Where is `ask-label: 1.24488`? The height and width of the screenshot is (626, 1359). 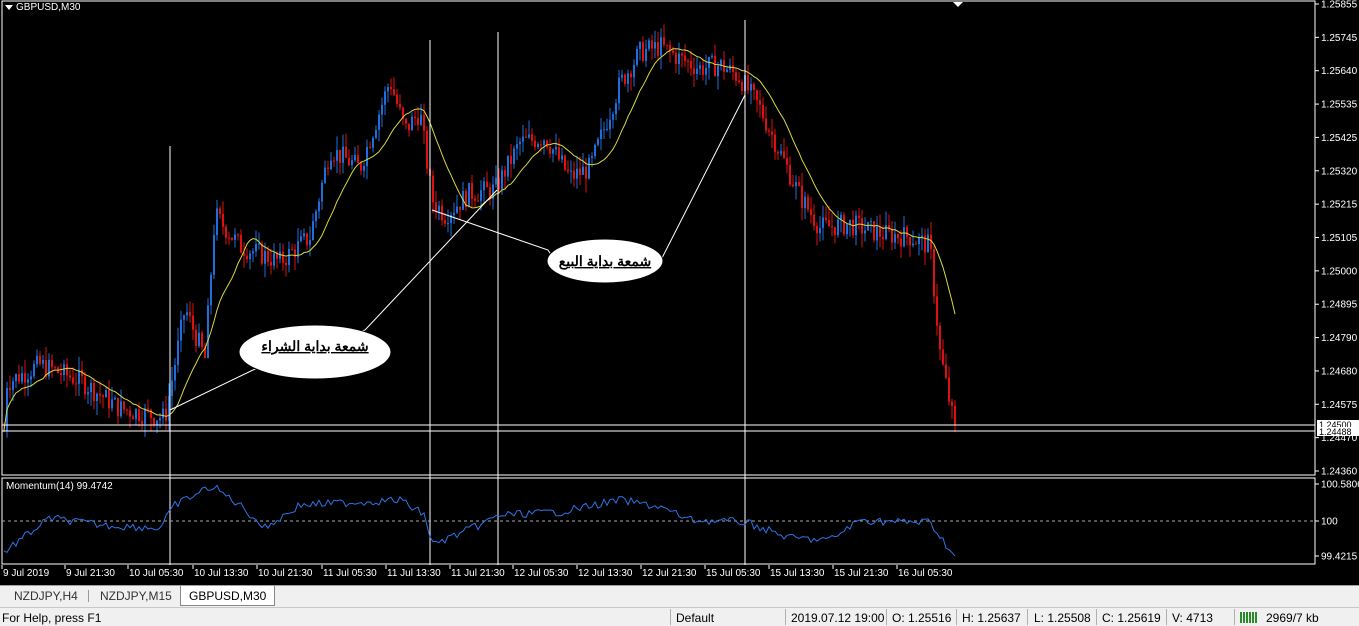 ask-label: 1.24488 is located at coordinates (1335, 432).